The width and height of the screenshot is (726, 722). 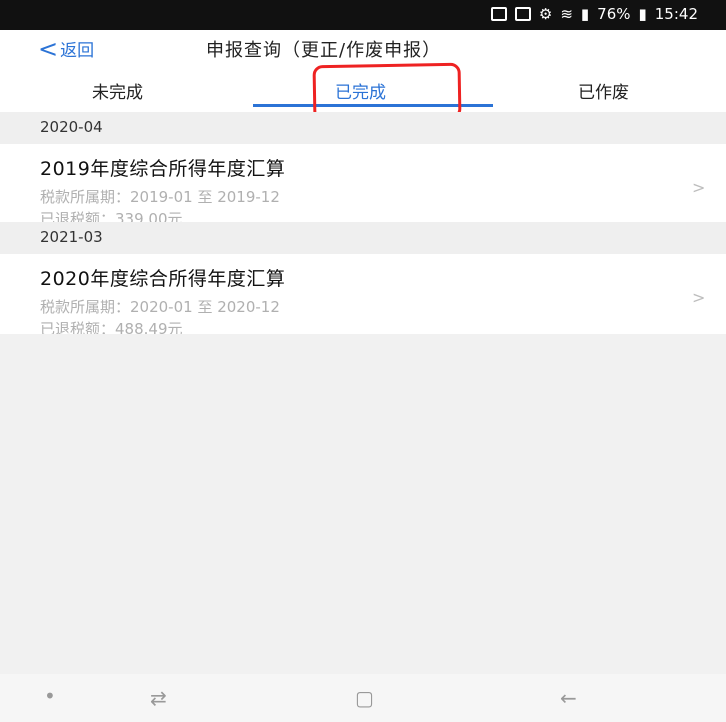 I want to click on section-header: 2021-03, so click(x=363, y=238).